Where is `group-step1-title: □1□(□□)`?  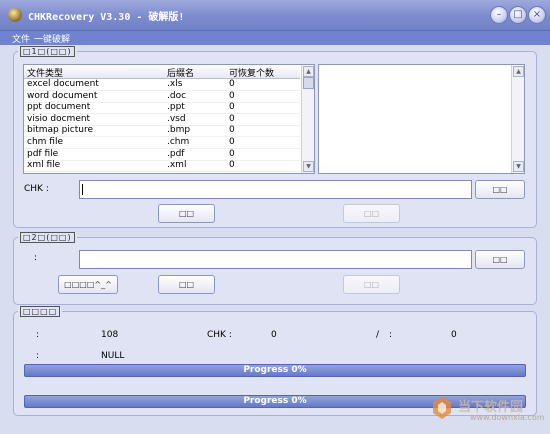 group-step1-title: □1□(□□) is located at coordinates (47, 51).